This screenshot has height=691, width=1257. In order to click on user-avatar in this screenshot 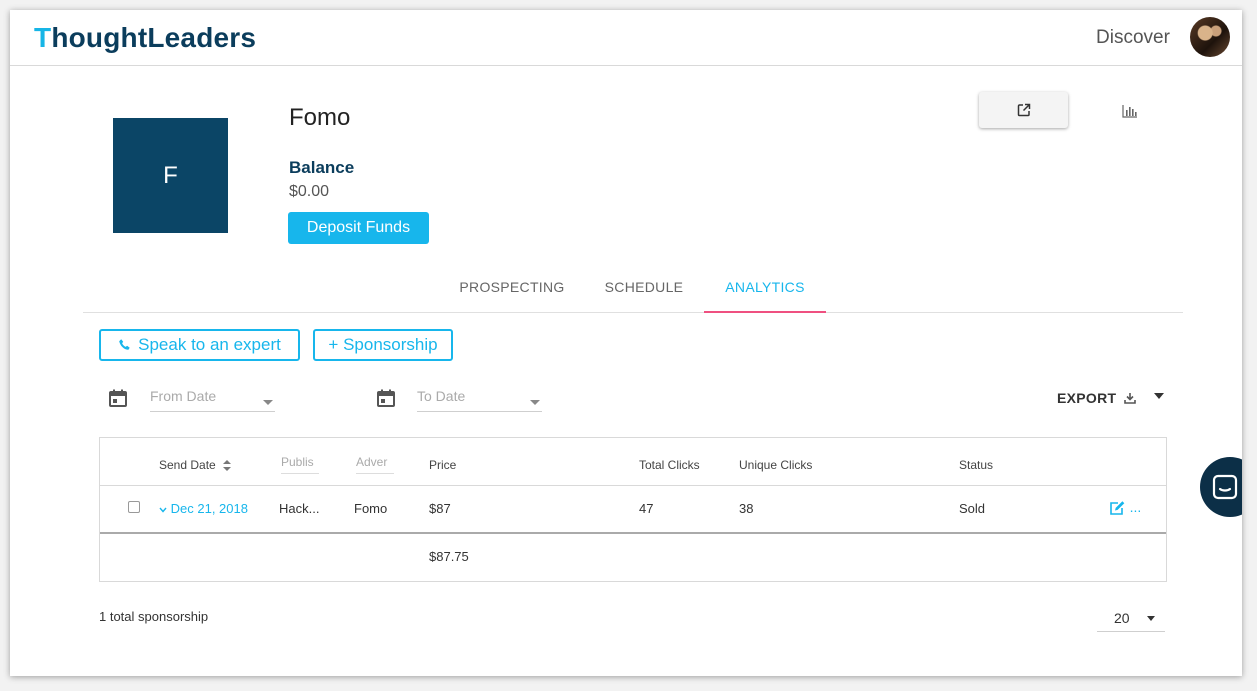, I will do `click(1210, 37)`.